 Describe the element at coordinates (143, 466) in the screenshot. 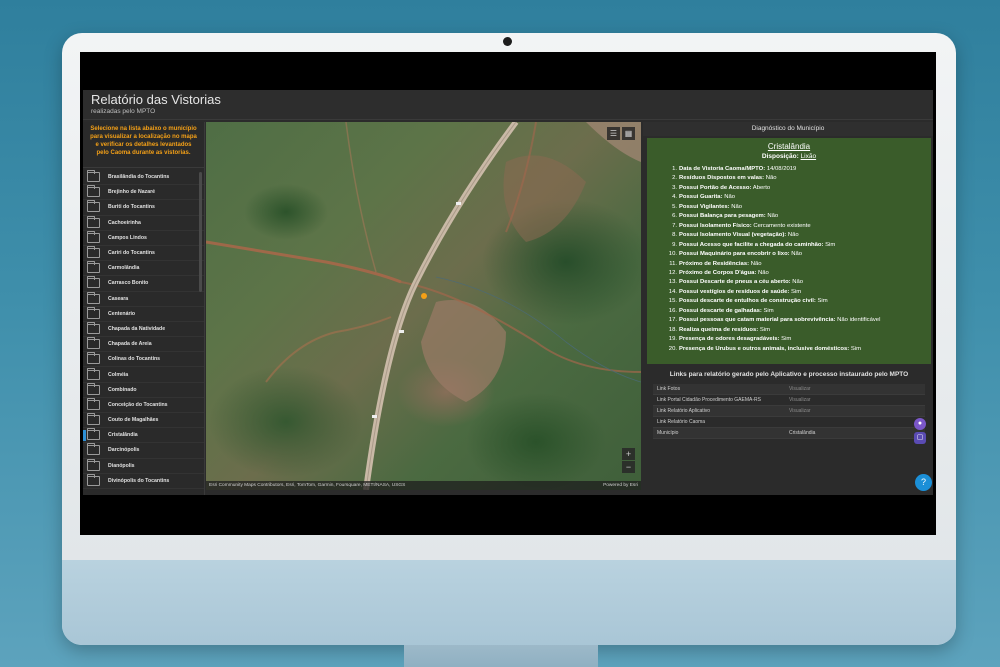

I see `sidebar-item-dianopolis: Dianópolis` at that location.